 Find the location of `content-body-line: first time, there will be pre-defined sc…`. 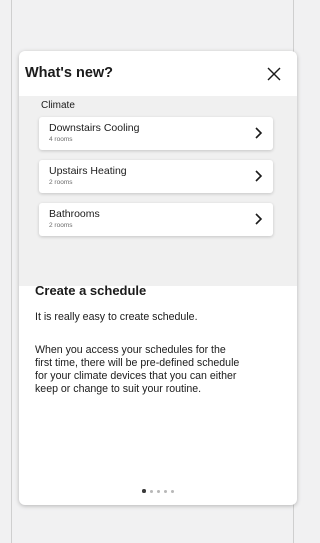

content-body-line: first time, there will be pre-defined sc… is located at coordinates (137, 363).